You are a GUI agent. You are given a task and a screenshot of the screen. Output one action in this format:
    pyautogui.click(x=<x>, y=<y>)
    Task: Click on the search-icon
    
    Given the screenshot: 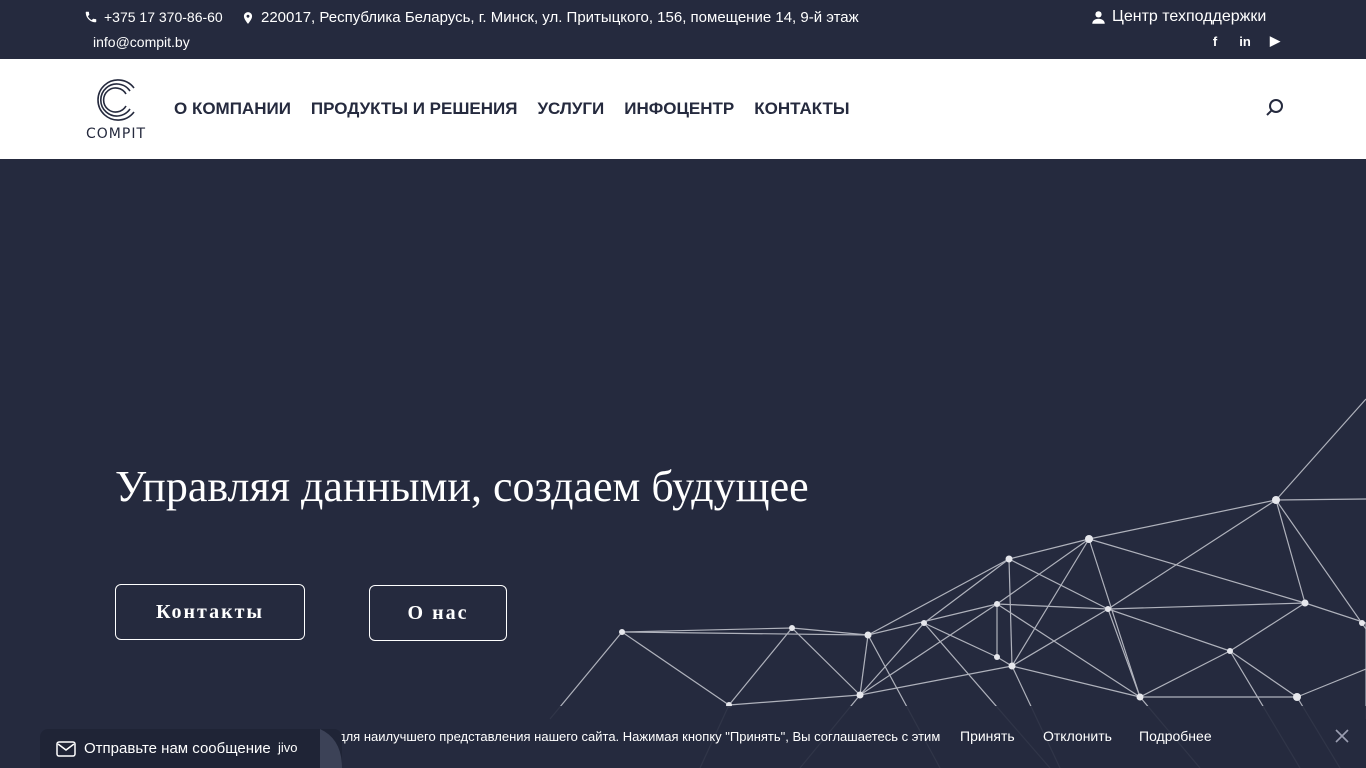 What is the action you would take?
    pyautogui.click(x=1274, y=107)
    